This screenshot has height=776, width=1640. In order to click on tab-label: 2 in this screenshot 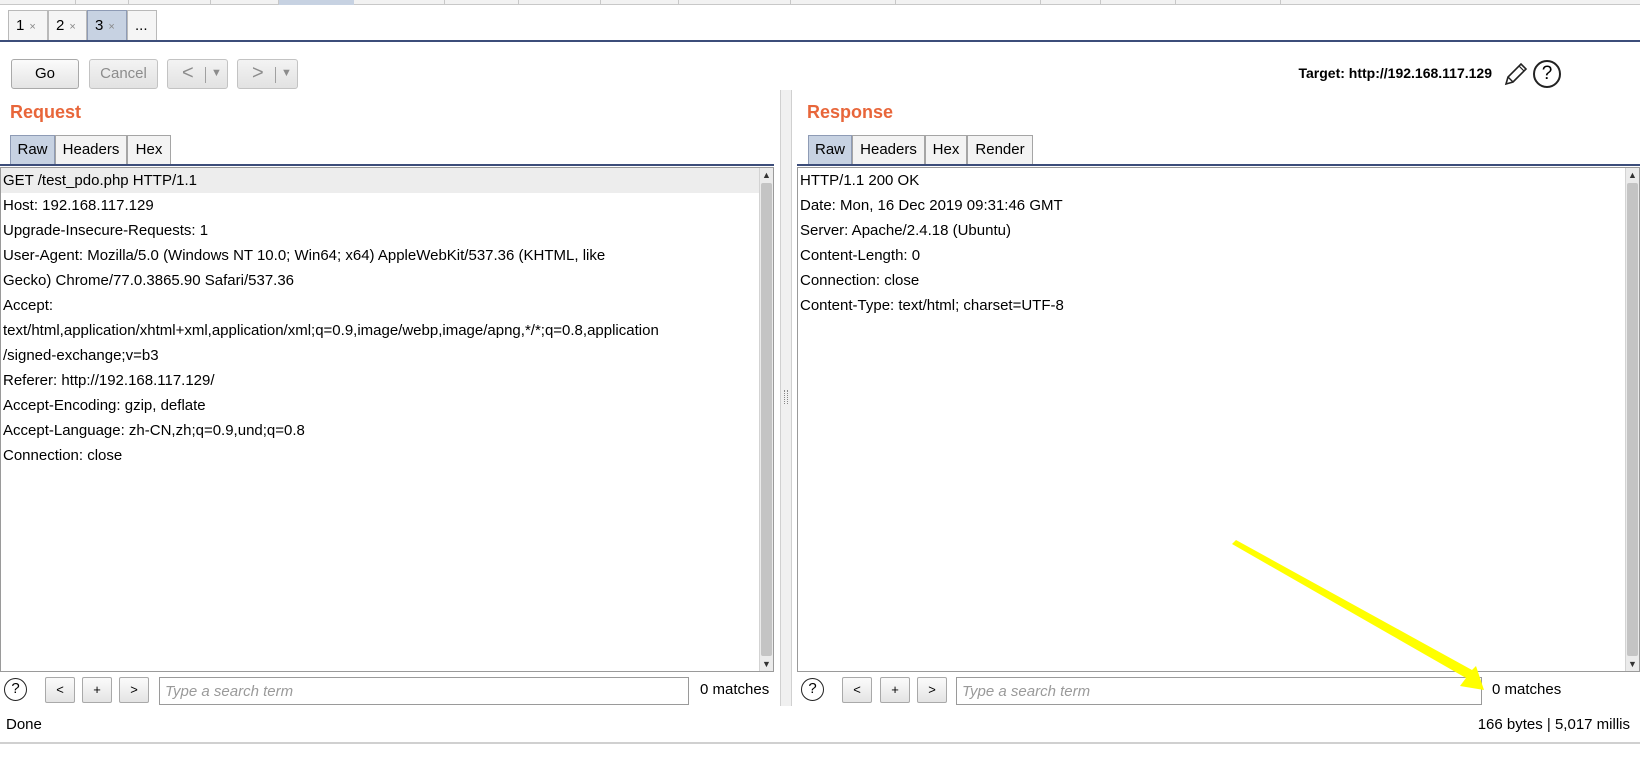, I will do `click(60, 25)`.